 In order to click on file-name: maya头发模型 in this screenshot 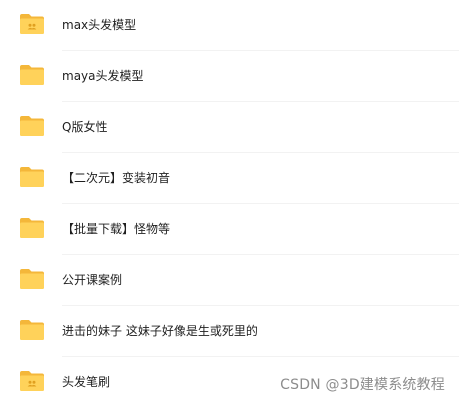, I will do `click(103, 76)`.